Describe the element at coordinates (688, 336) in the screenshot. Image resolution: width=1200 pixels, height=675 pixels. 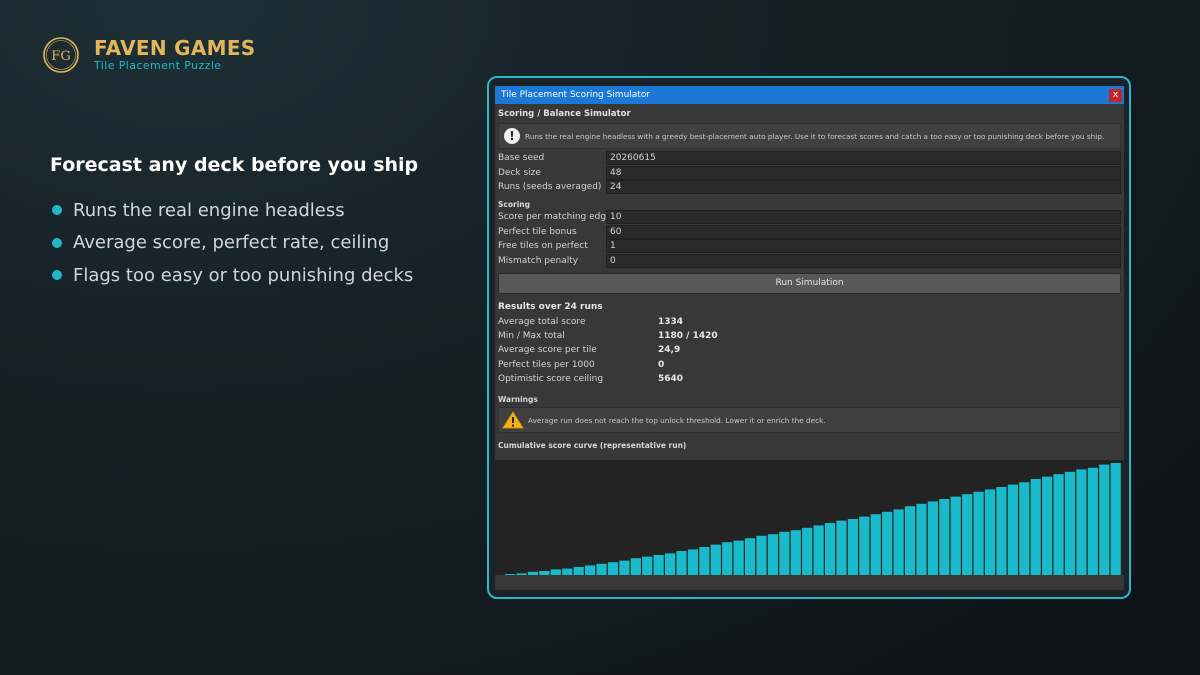
I see `result-value: 1180 / 1420` at that location.